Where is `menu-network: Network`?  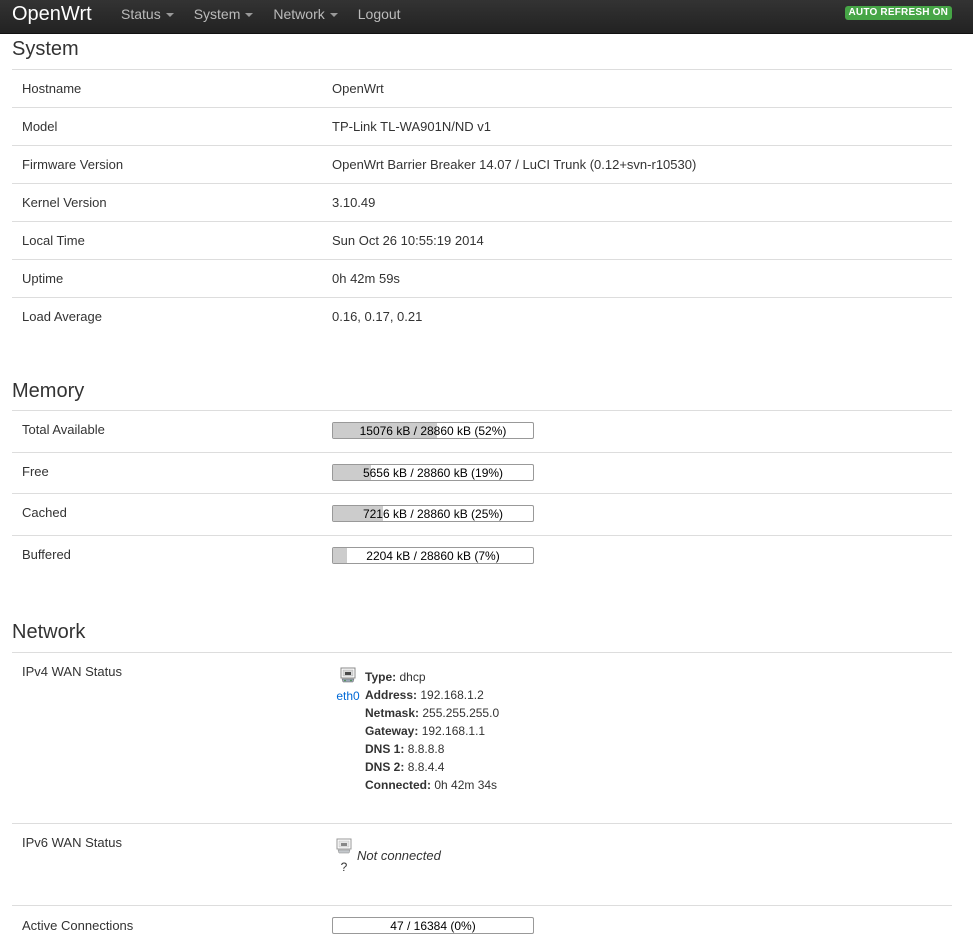 menu-network: Network is located at coordinates (305, 14).